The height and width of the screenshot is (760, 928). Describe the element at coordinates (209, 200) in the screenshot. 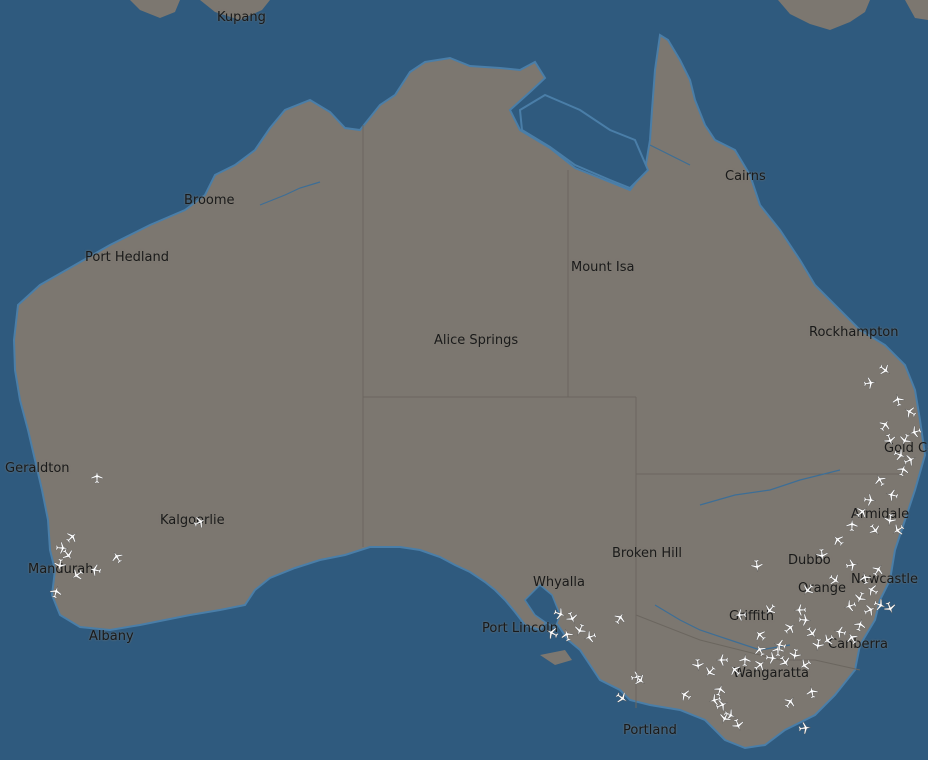

I see `city-label-broome: Broome` at that location.